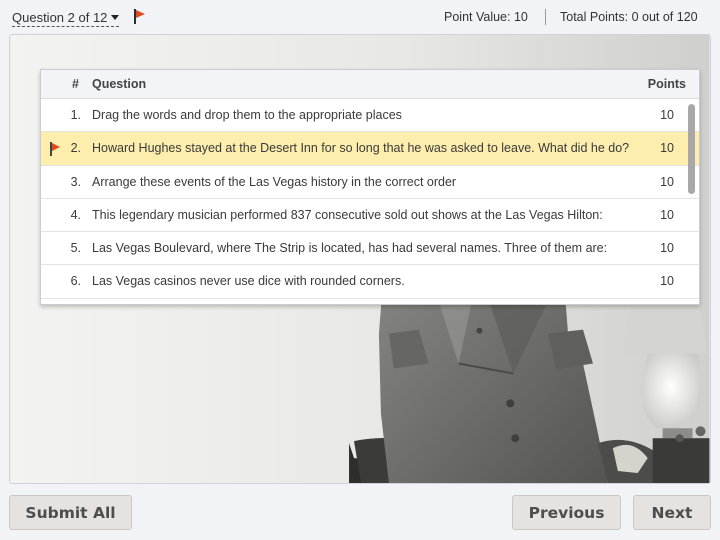 The width and height of the screenshot is (720, 540). What do you see at coordinates (75, 248) in the screenshot?
I see `question-number: 5.` at bounding box center [75, 248].